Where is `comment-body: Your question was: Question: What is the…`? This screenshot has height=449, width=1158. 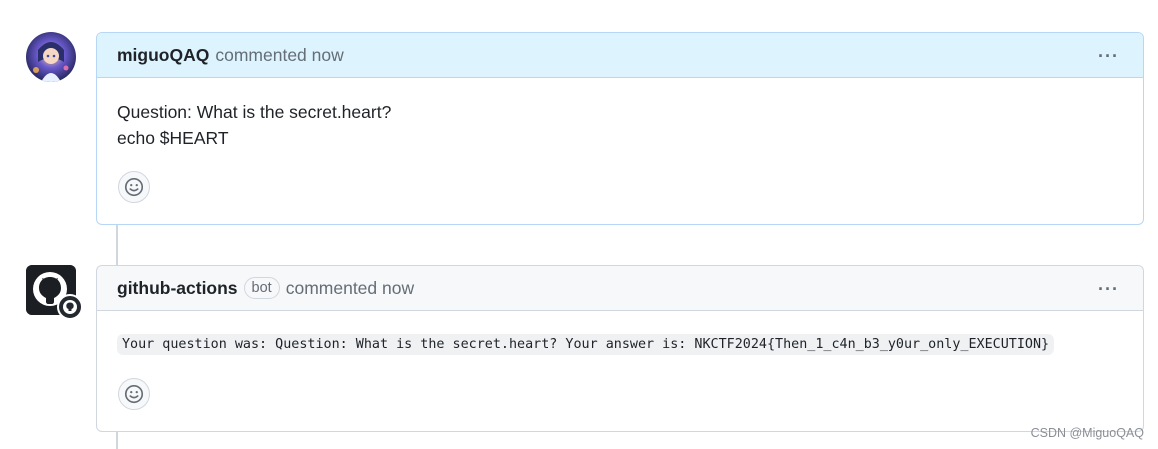 comment-body: Your question was: Question: What is the… is located at coordinates (620, 333).